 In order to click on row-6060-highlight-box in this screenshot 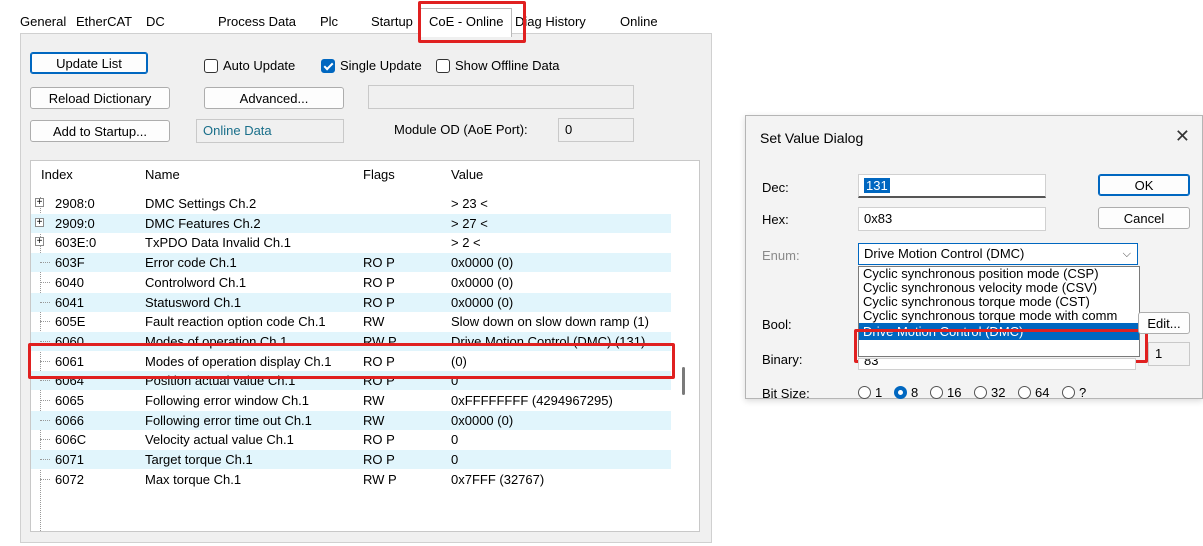, I will do `click(351, 361)`.